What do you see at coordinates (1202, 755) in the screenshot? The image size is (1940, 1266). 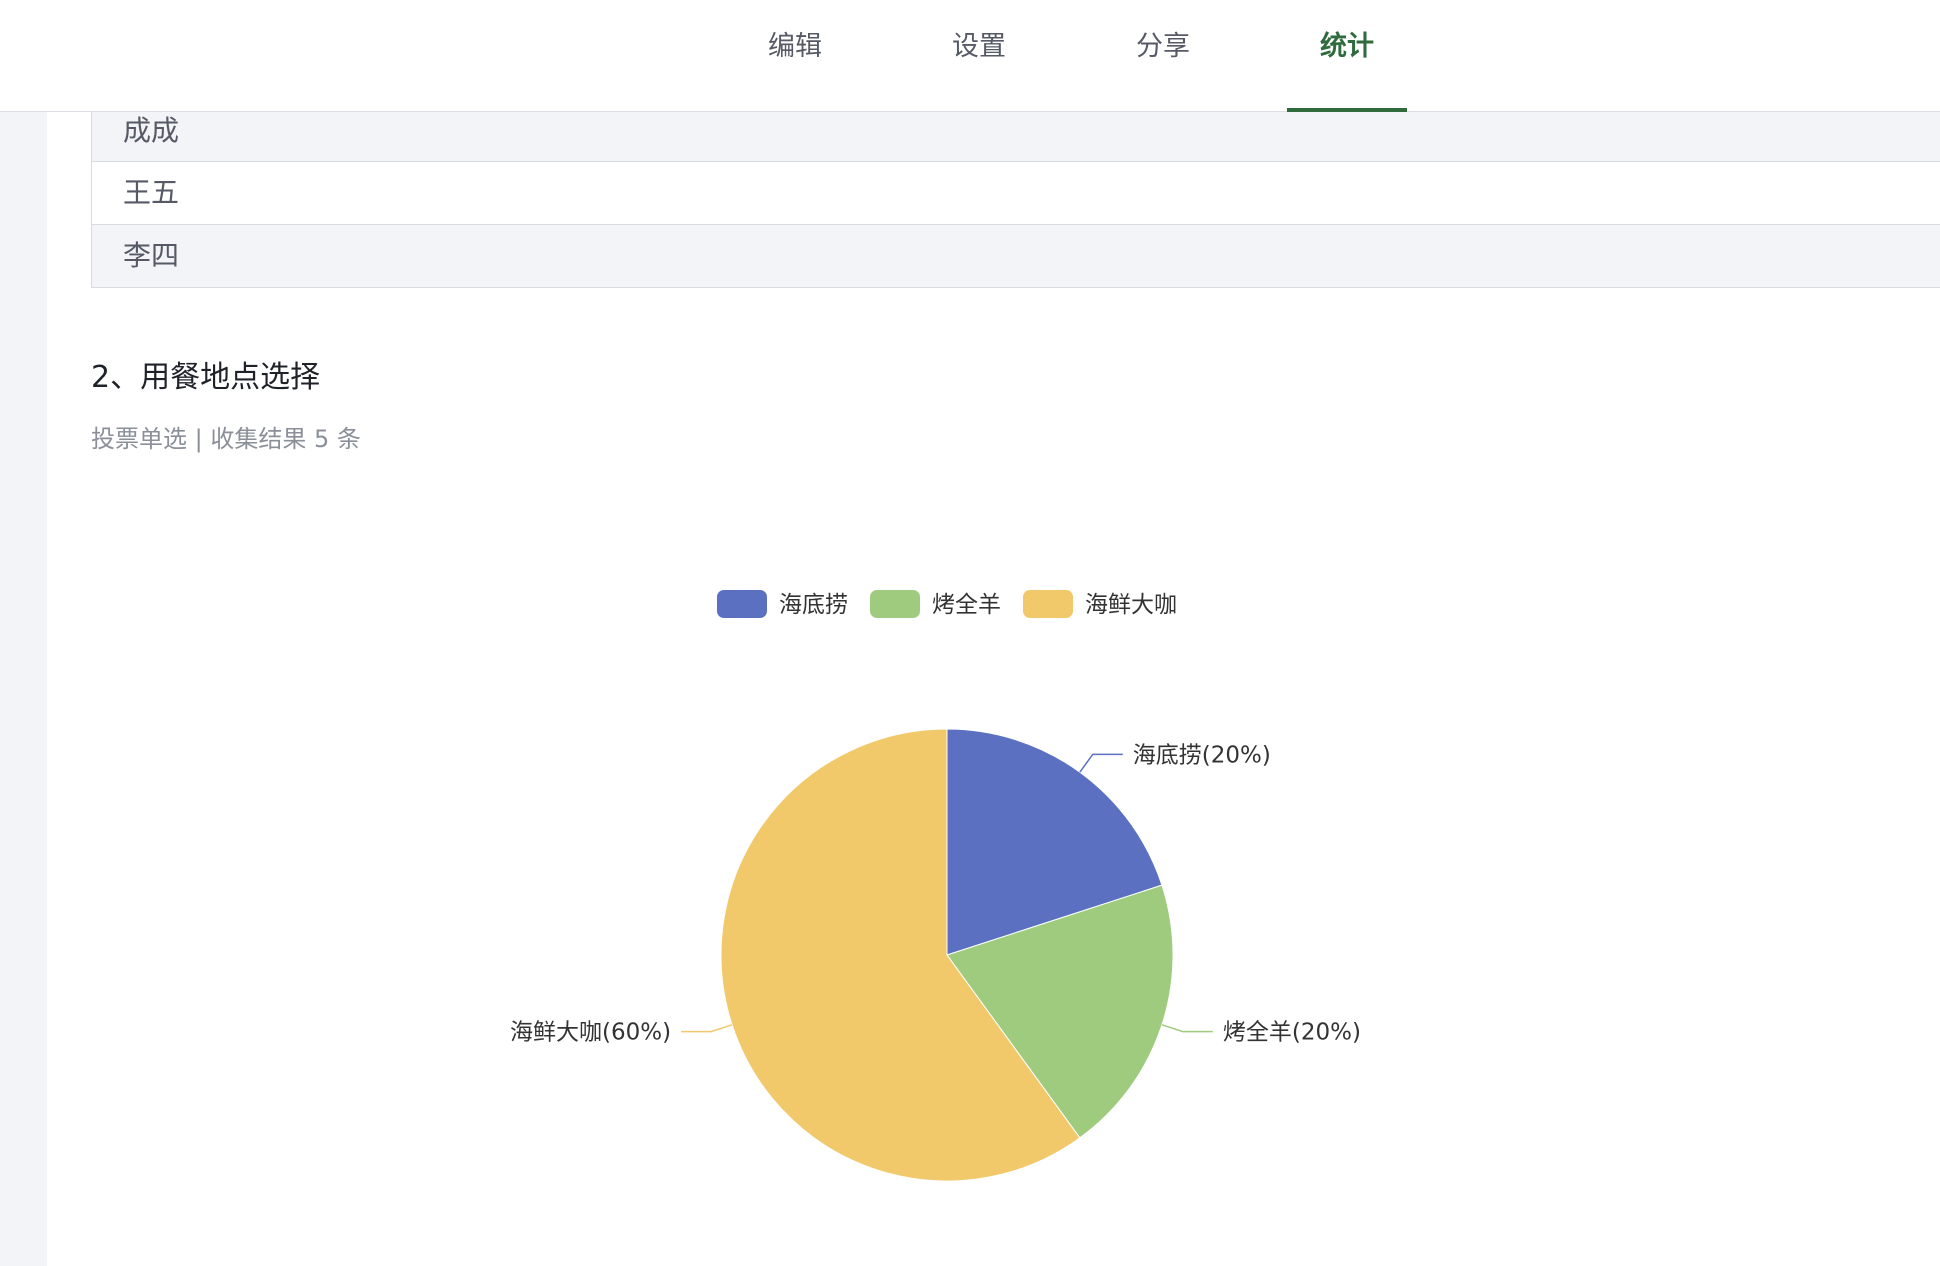 I see `slice-label-haidilao: 海底捞(20%)` at bounding box center [1202, 755].